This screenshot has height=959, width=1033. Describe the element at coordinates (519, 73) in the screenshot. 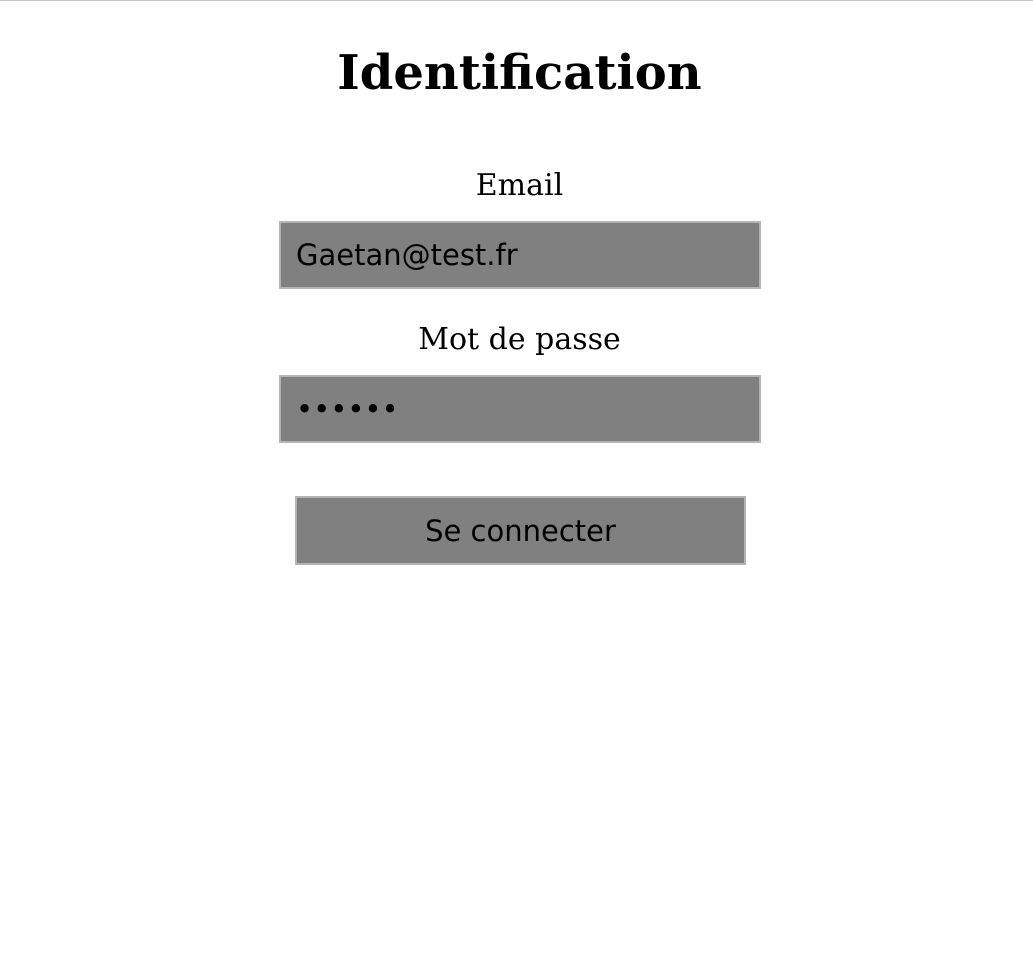

I see `page-title: Identification` at that location.